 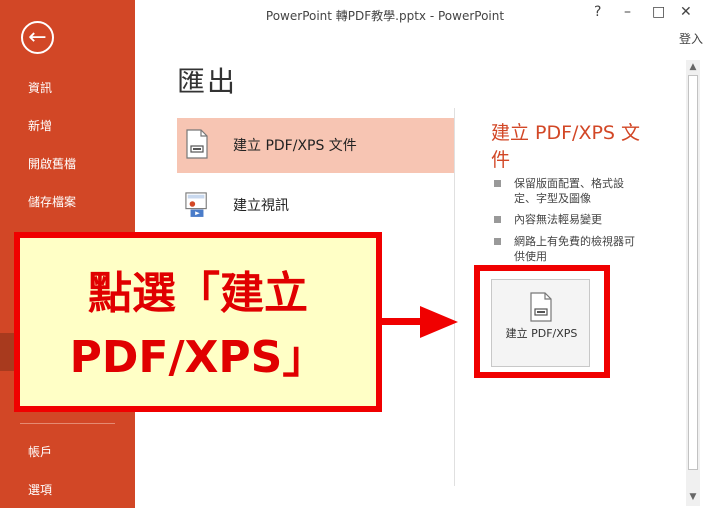 I want to click on video-icon, so click(x=196, y=204).